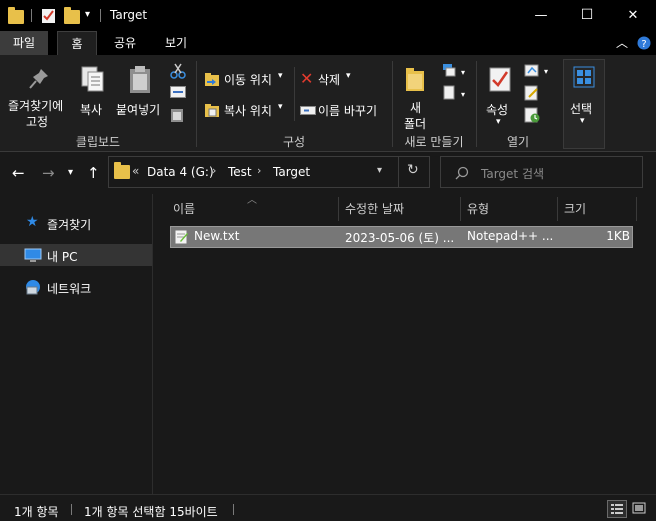 The width and height of the screenshot is (656, 521). What do you see at coordinates (617, 509) in the screenshot?
I see `details-view-button` at bounding box center [617, 509].